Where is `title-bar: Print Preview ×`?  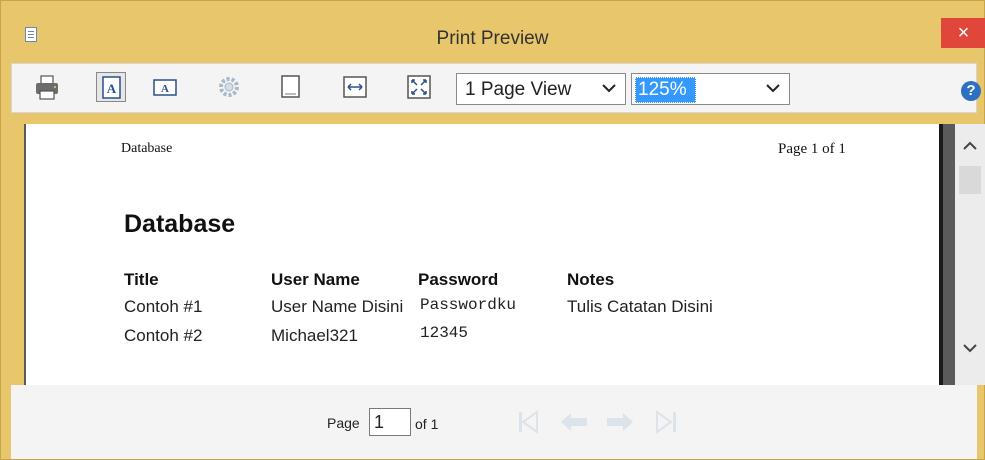 title-bar: Print Preview × is located at coordinates (493, 29).